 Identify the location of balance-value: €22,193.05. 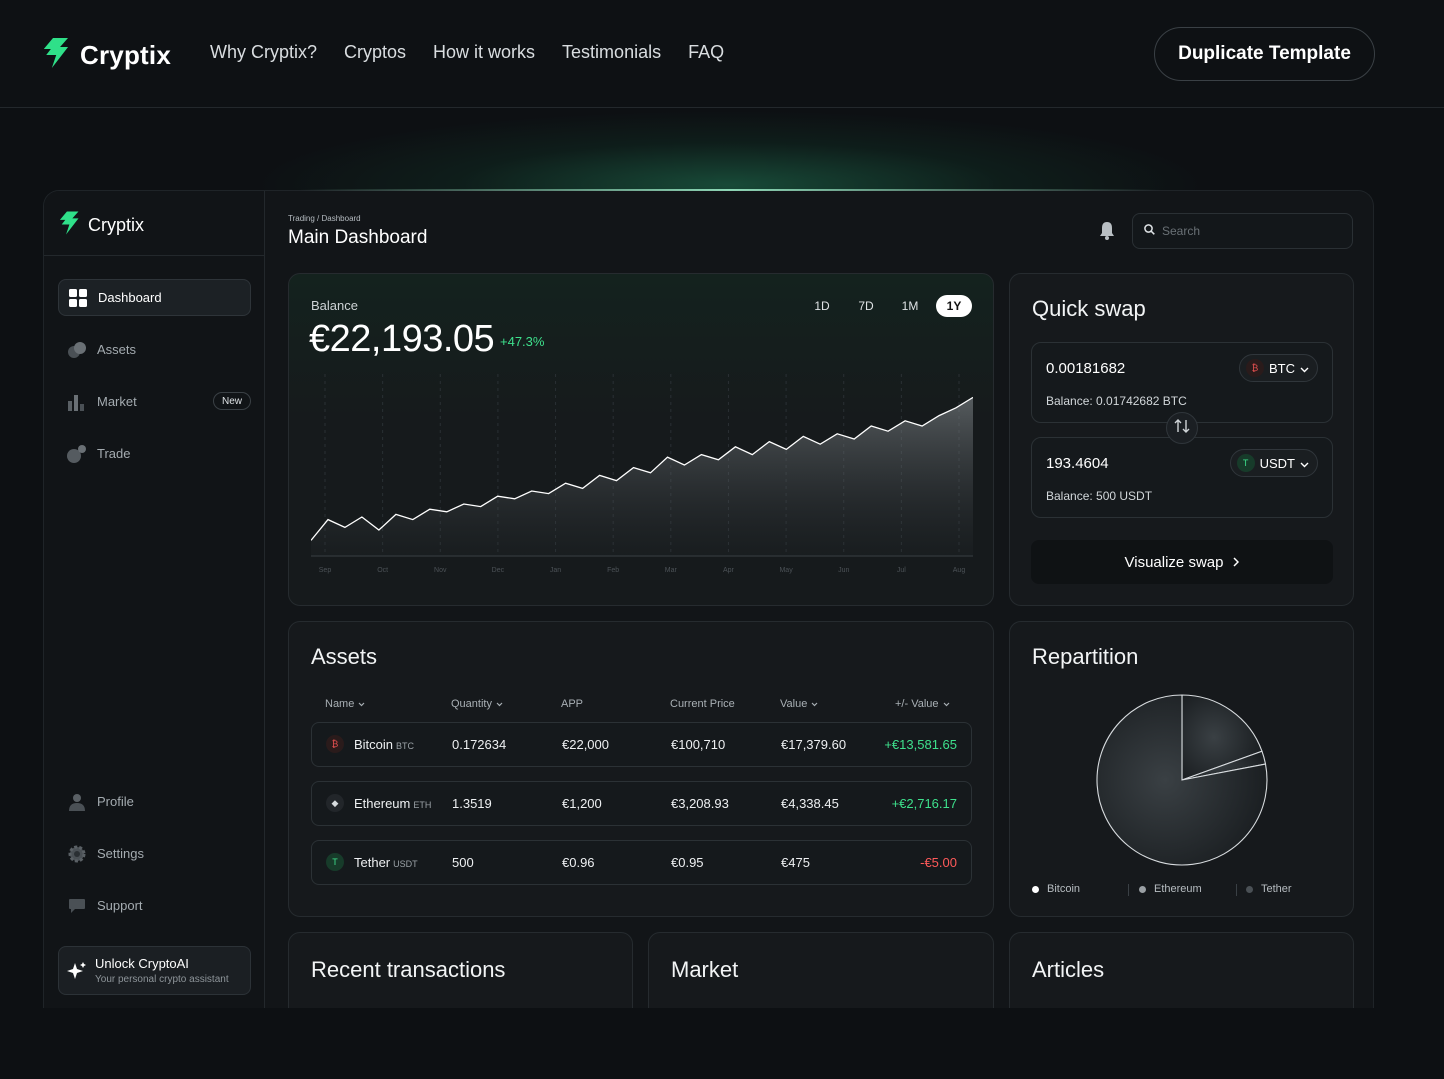
(402, 339).